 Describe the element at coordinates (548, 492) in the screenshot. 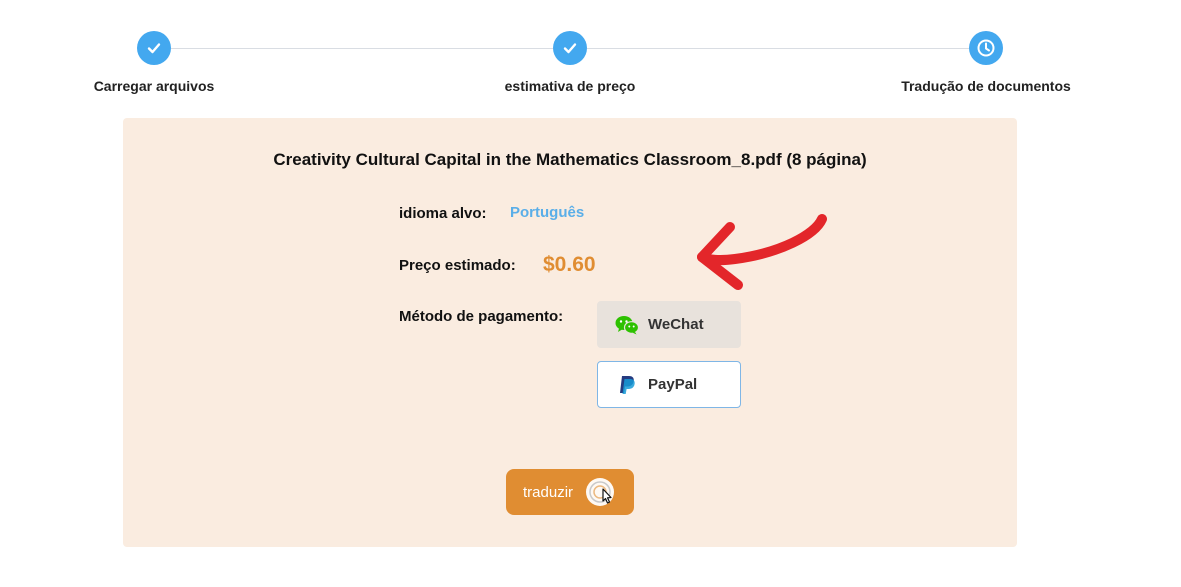

I see `translate-button-label: traduzir` at that location.